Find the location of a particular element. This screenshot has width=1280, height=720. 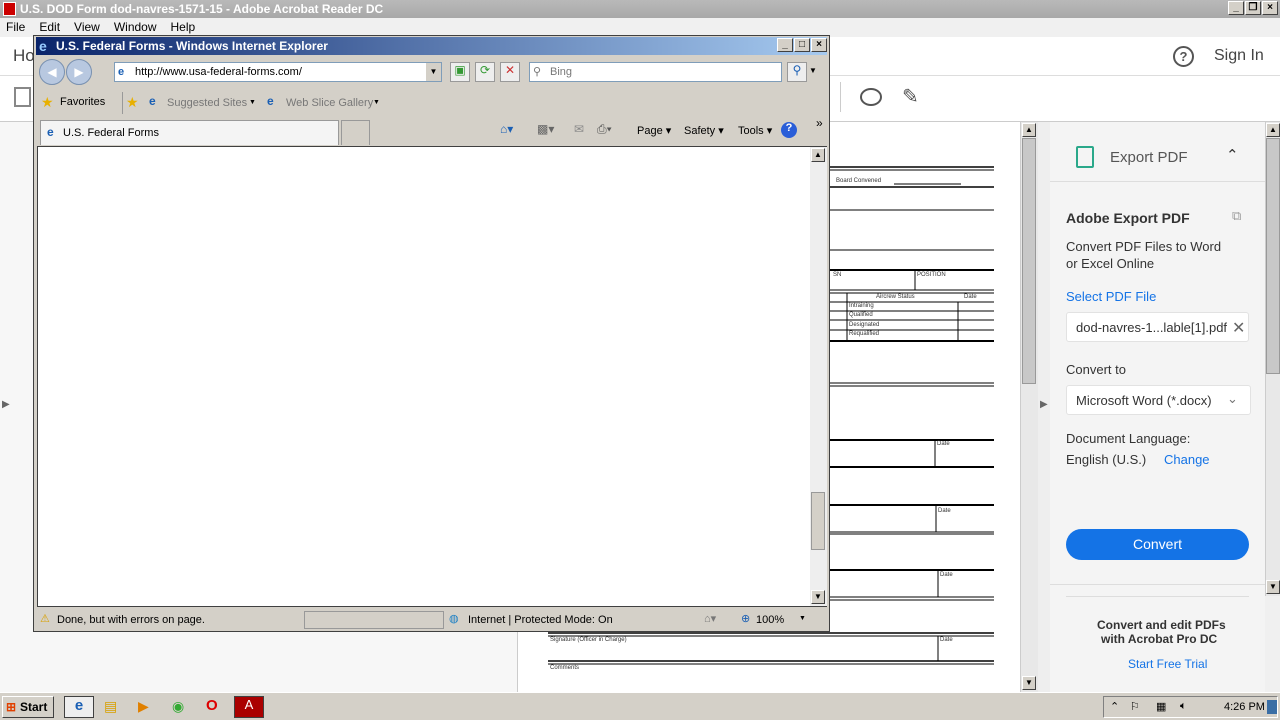

zoom-level: 100% is located at coordinates (770, 620).